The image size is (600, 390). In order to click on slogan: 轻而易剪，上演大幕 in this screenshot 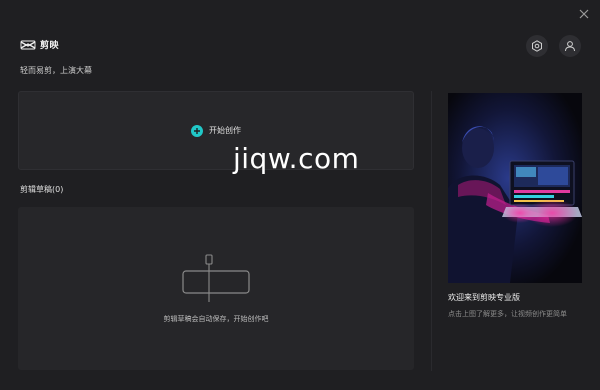, I will do `click(56, 70)`.